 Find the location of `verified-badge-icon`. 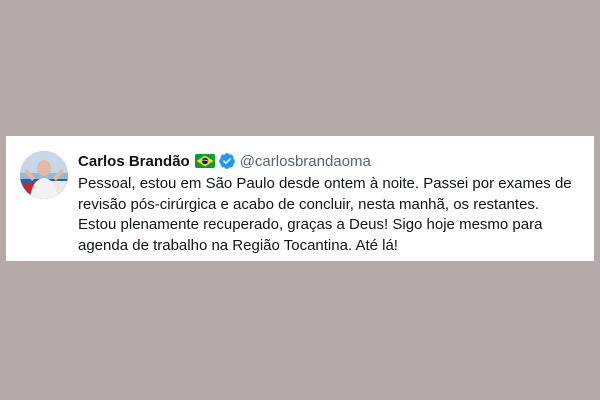

verified-badge-icon is located at coordinates (227, 161).